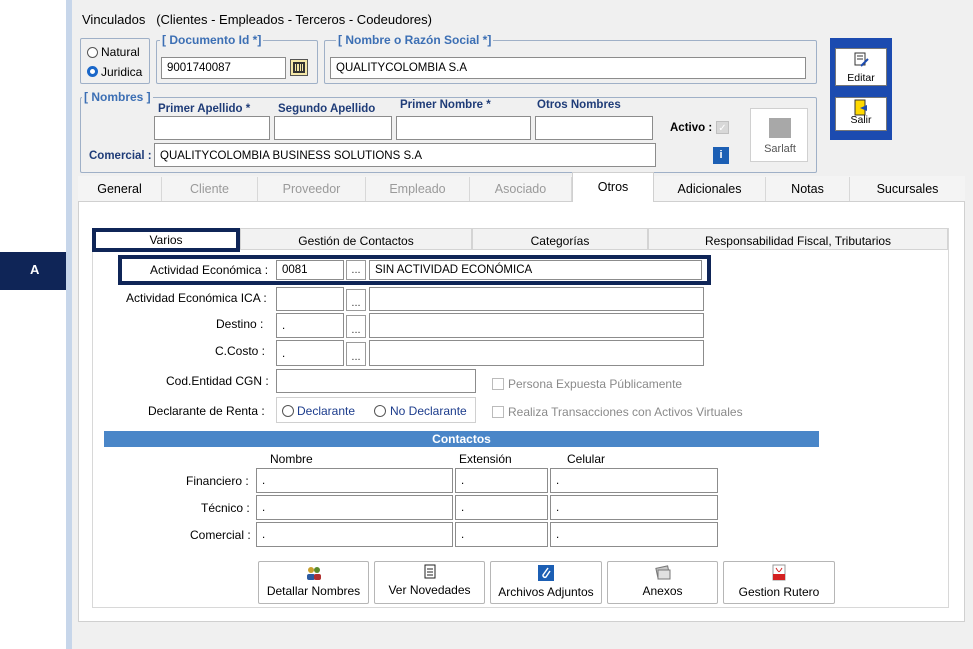  I want to click on tab-otros: Otros, so click(613, 187).